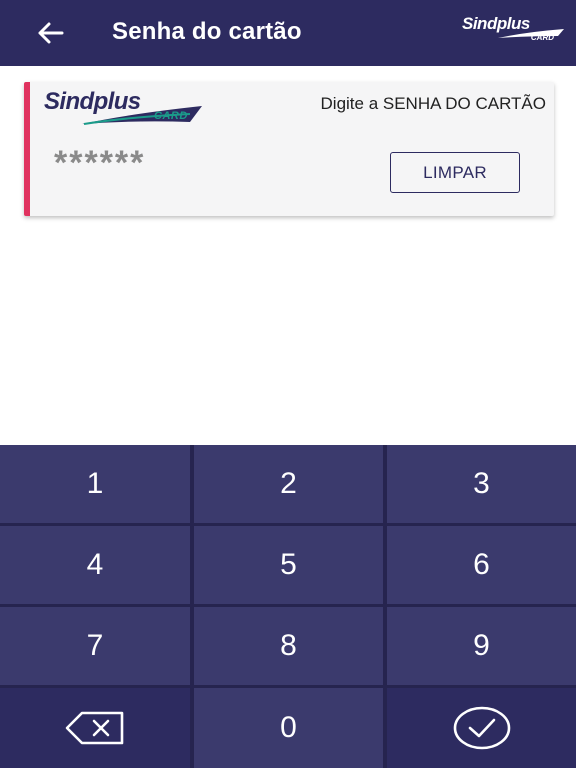 Image resolution: width=576 pixels, height=768 pixels. What do you see at coordinates (481, 565) in the screenshot?
I see `key-6: 6` at bounding box center [481, 565].